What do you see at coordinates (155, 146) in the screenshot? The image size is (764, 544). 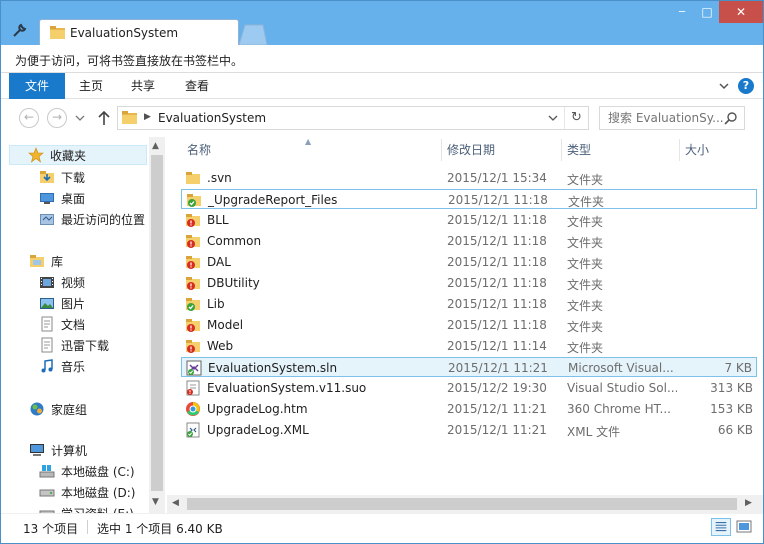 I see `scroll-up-icon: ▲` at bounding box center [155, 146].